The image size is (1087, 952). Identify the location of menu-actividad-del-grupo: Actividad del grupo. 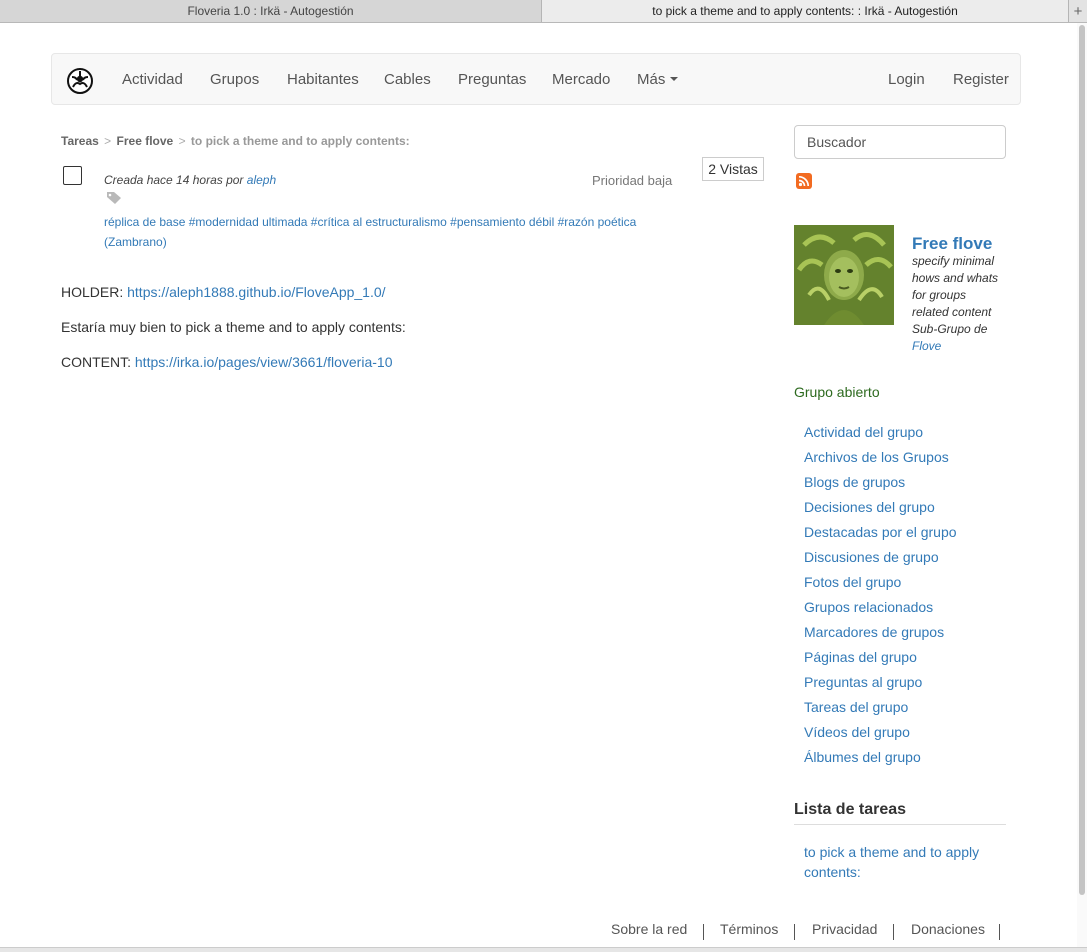
(863, 432).